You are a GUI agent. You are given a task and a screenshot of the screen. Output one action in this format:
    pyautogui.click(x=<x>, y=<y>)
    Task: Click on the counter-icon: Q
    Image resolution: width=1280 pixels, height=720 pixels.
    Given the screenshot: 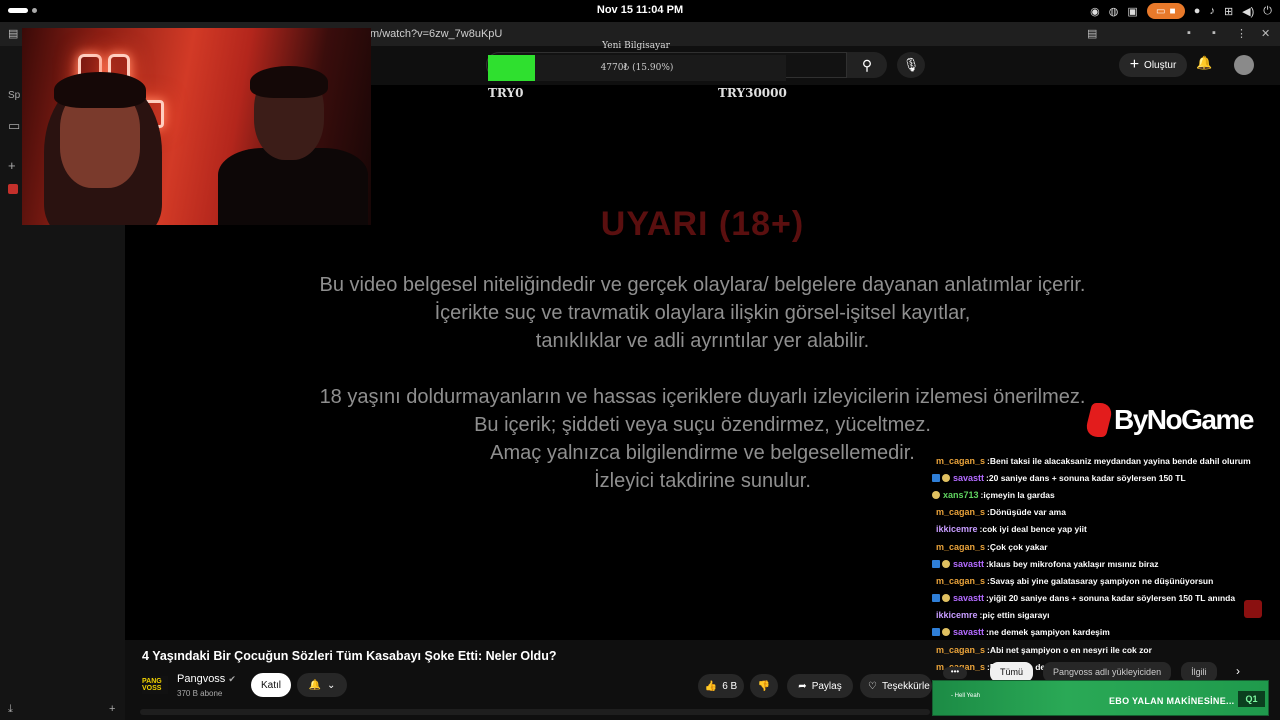 What is the action you would take?
    pyautogui.click(x=1249, y=699)
    